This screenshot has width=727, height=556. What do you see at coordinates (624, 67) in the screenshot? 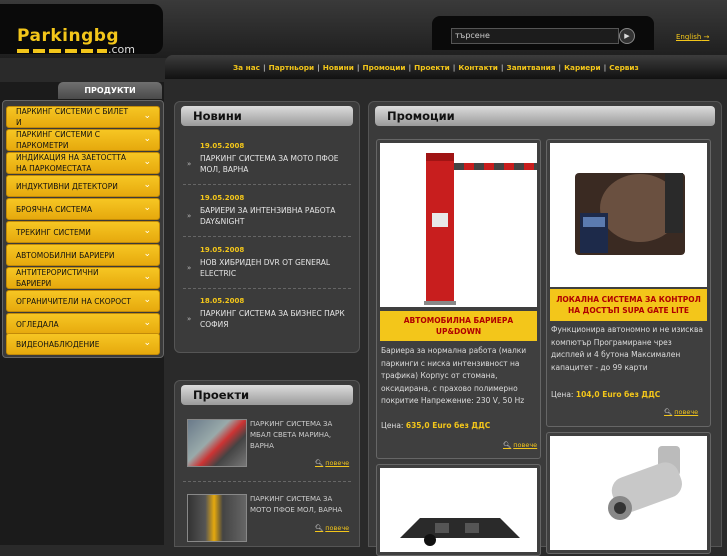
I see `nav-item-service: Сервиз` at bounding box center [624, 67].